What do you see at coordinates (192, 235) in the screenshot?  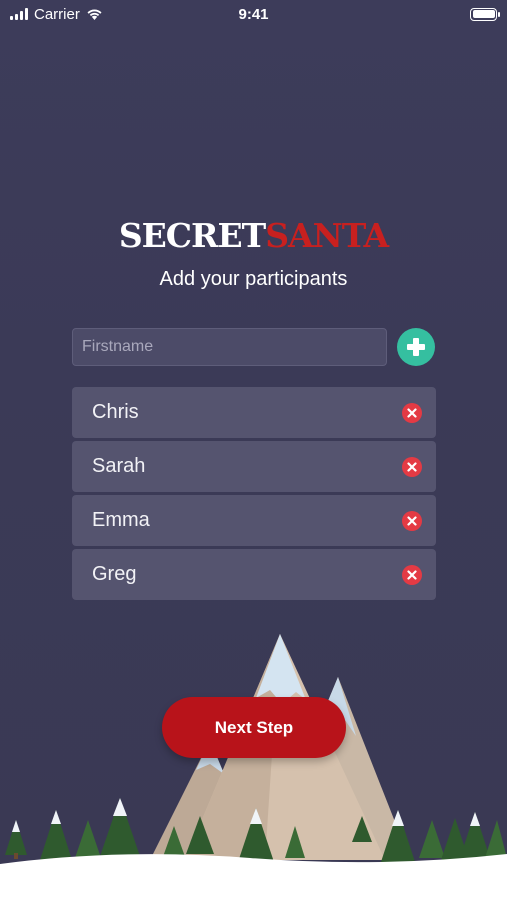 I see `logo-part-secret: SECRET` at bounding box center [192, 235].